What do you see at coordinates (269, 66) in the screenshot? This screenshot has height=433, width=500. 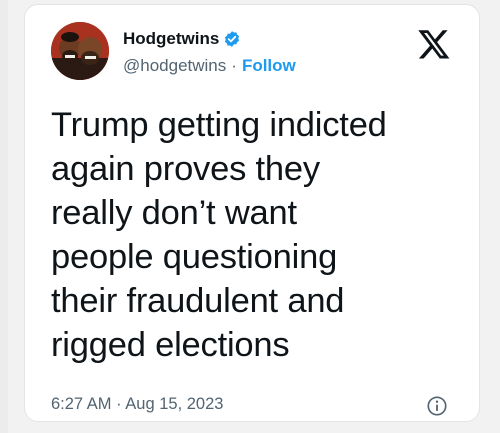 I see `follow-button: Follow` at bounding box center [269, 66].